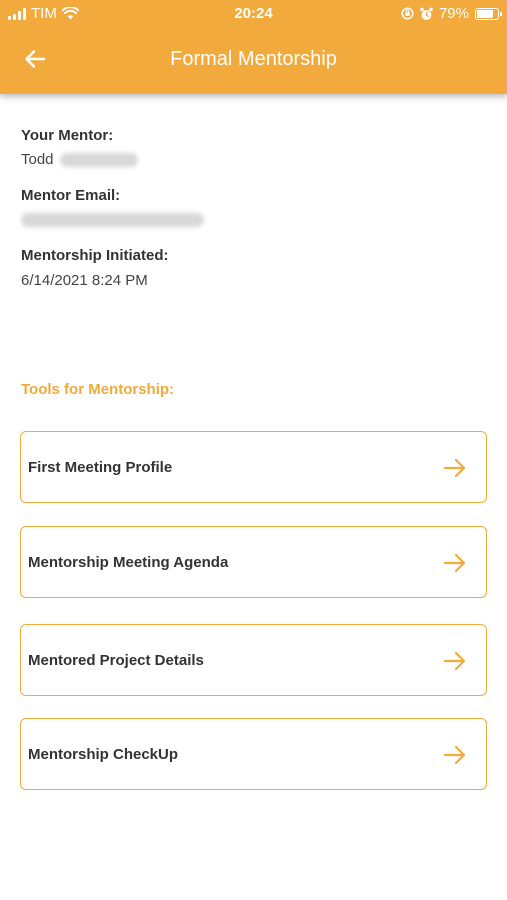  Describe the element at coordinates (84, 280) in the screenshot. I see `initiated-value: 6/14/2021 8:24 PM` at that location.